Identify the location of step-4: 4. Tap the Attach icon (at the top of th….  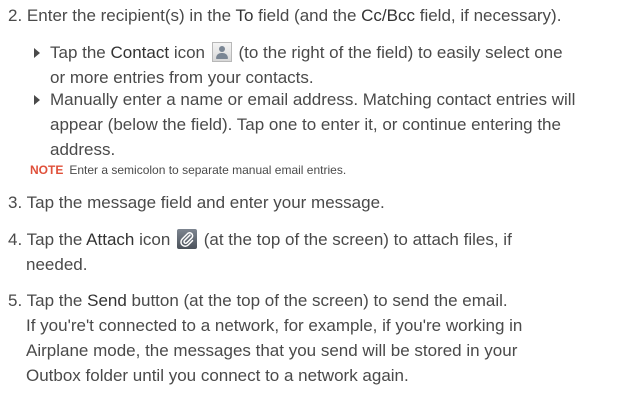
(320, 252).